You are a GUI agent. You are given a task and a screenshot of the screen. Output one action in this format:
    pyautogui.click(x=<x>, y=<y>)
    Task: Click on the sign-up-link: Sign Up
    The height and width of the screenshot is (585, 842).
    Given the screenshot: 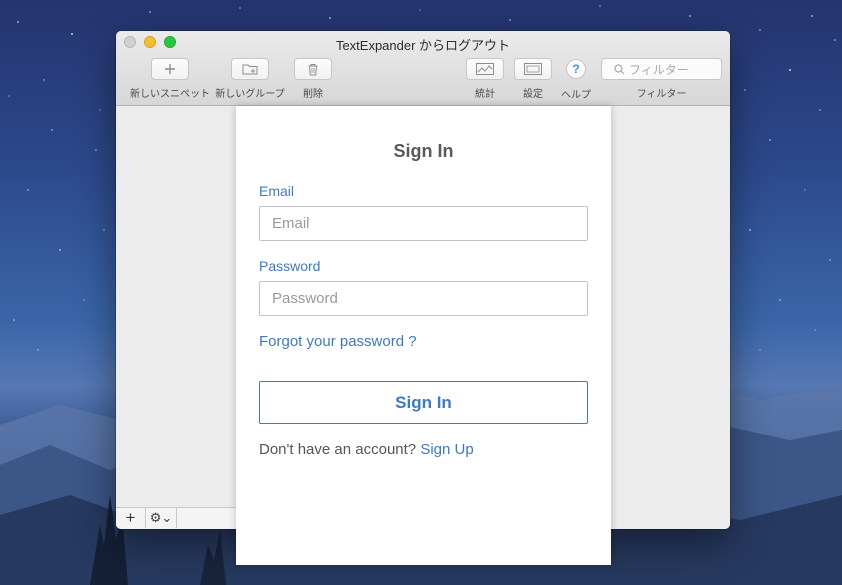 What is the action you would take?
    pyautogui.click(x=446, y=449)
    